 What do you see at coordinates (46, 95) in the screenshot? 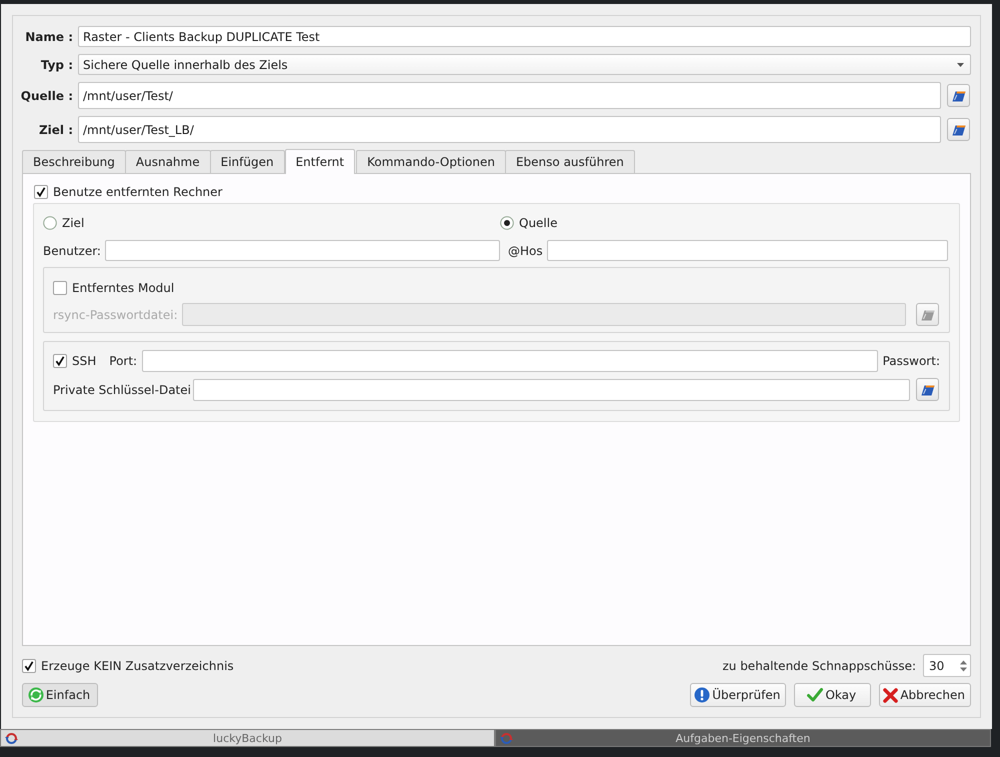
I see `field-label: Quelle :` at bounding box center [46, 95].